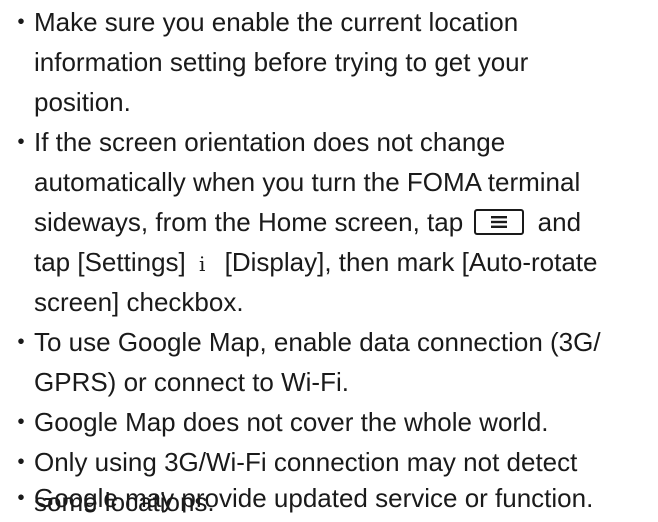  I want to click on note-line-part: [Display], then mark [Auto-rotate, so click(411, 262).